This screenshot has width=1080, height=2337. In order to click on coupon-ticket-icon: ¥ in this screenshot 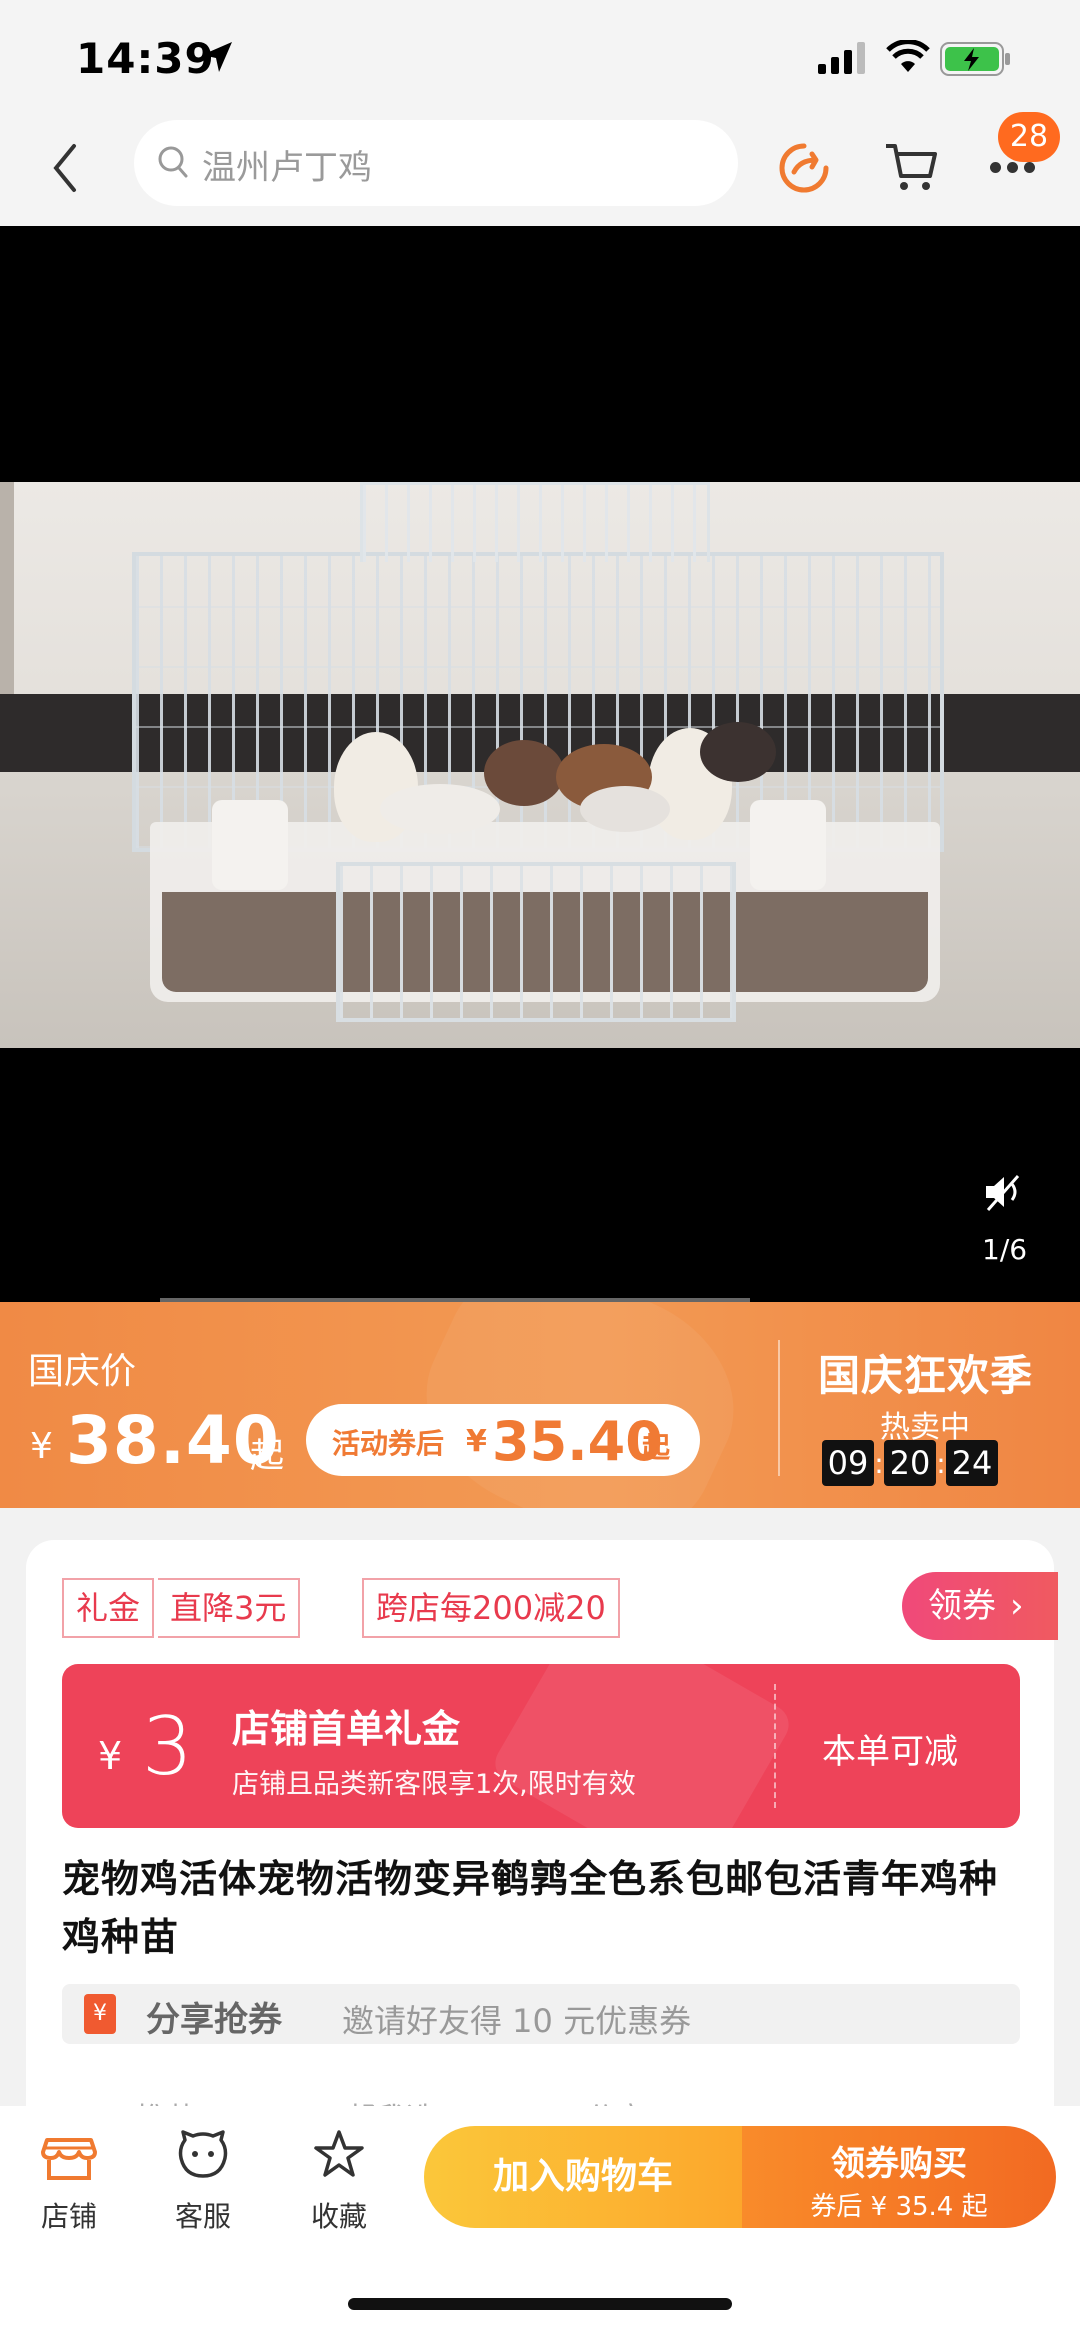, I will do `click(100, 2014)`.